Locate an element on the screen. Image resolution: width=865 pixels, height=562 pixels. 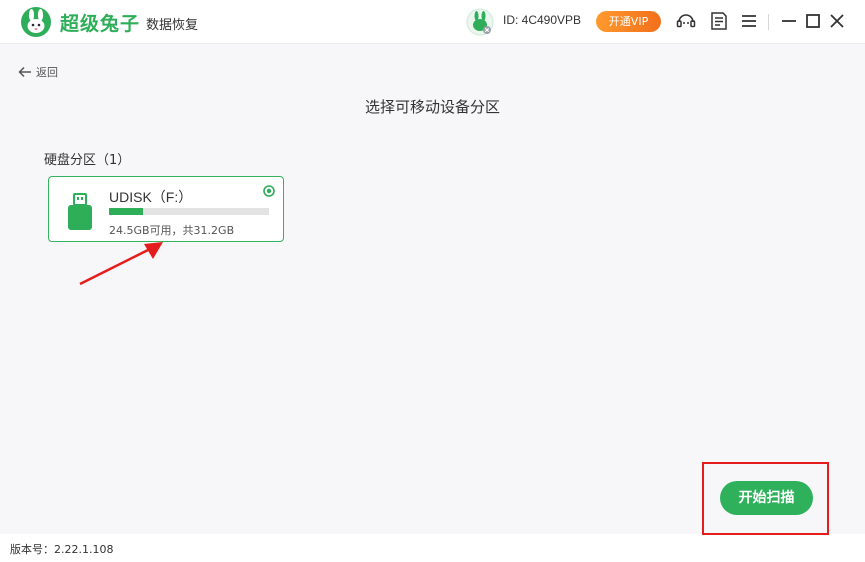
header-divider is located at coordinates (768, 22).